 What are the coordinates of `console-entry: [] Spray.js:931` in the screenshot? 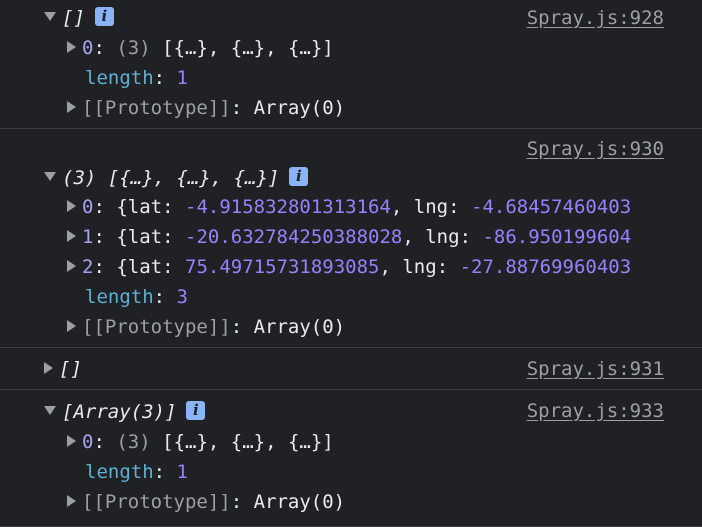 It's located at (351, 369).